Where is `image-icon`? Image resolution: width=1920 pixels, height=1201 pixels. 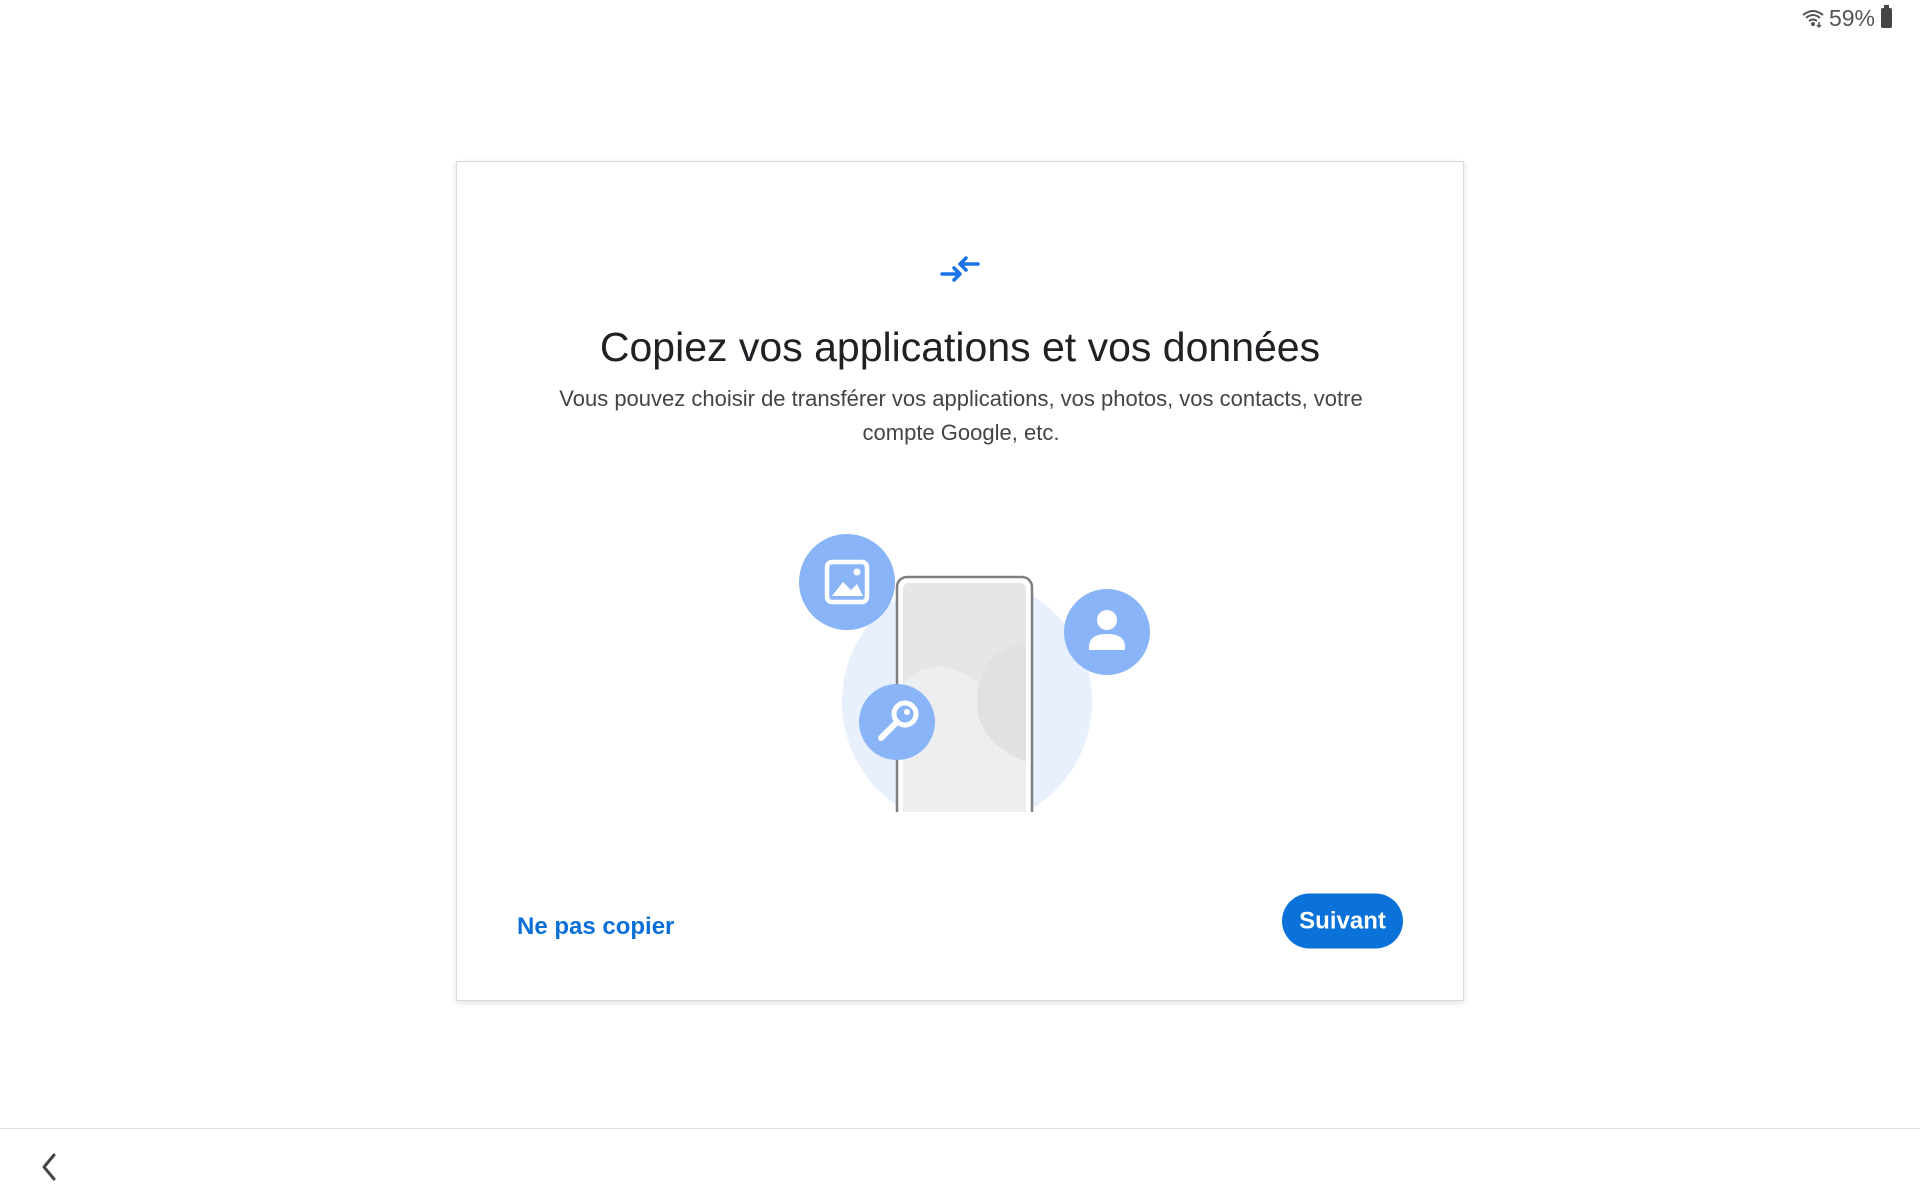
image-icon is located at coordinates (847, 582).